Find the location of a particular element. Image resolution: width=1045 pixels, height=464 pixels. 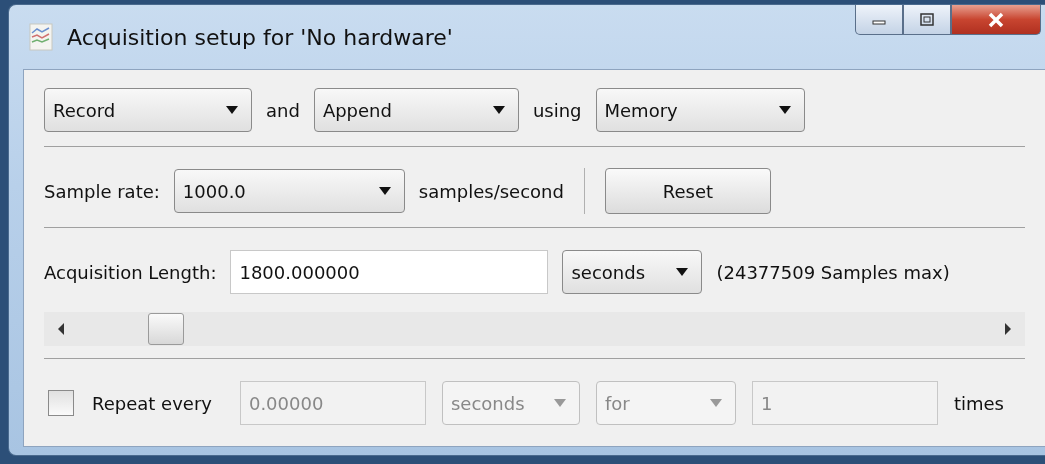

dropdown: Memory is located at coordinates (700, 110).